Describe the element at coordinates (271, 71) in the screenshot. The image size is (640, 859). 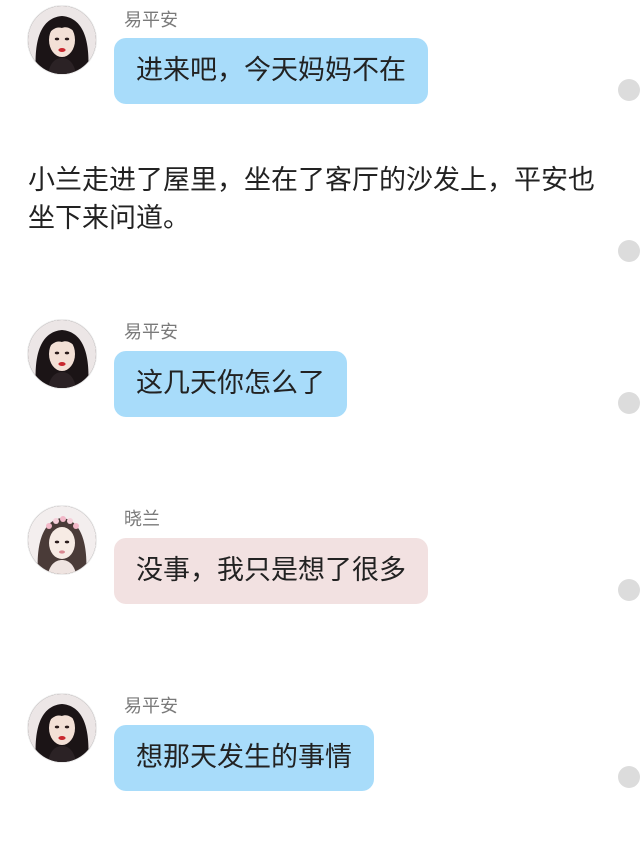
I see `message-bubble: 进来吧，今天妈妈不在` at that location.